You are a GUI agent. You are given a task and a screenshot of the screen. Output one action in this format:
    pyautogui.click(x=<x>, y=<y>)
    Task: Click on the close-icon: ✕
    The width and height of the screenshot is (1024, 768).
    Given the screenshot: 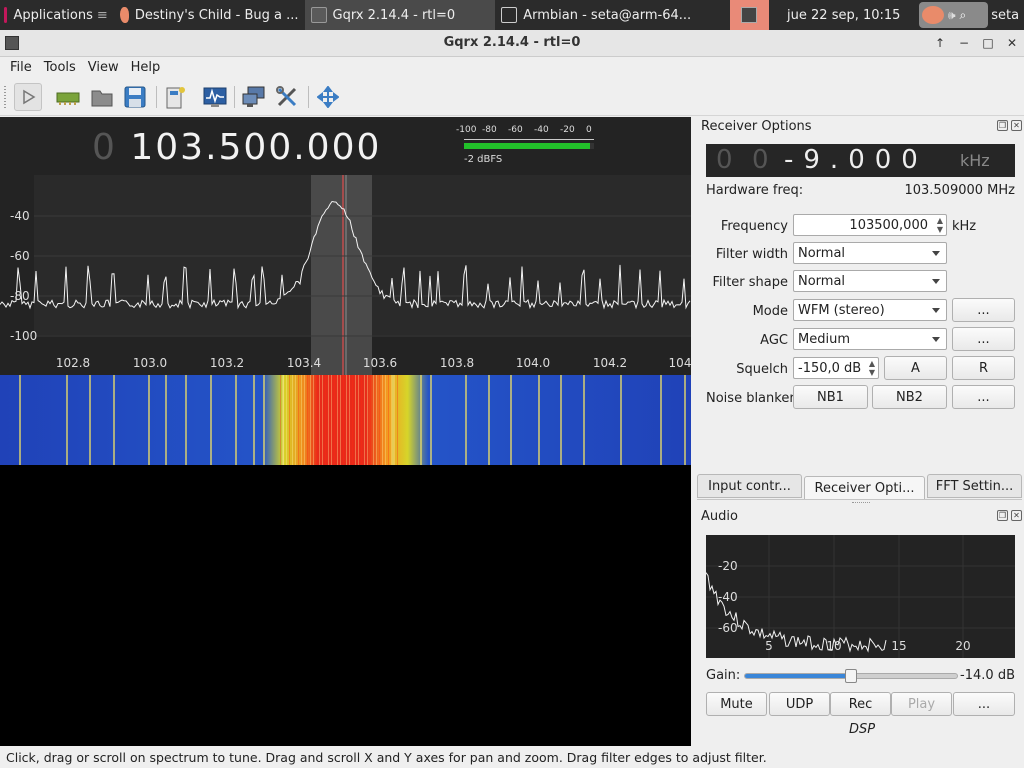 What is the action you would take?
    pyautogui.click(x=1012, y=43)
    